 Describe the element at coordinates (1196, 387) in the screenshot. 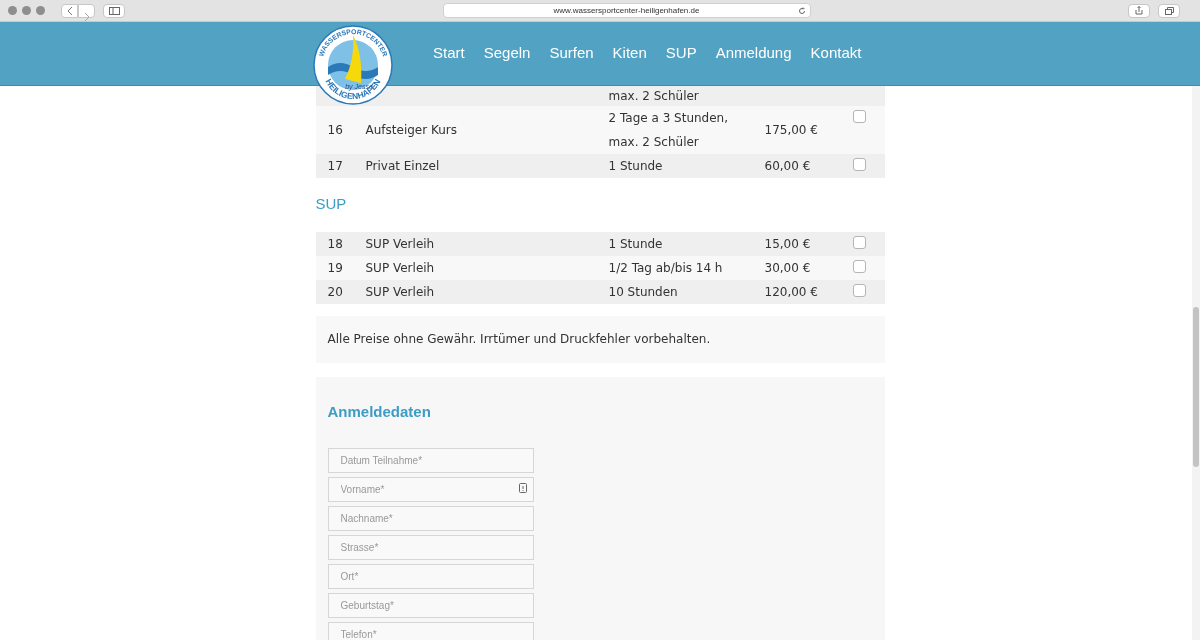

I see `scrollbar-thumb` at that location.